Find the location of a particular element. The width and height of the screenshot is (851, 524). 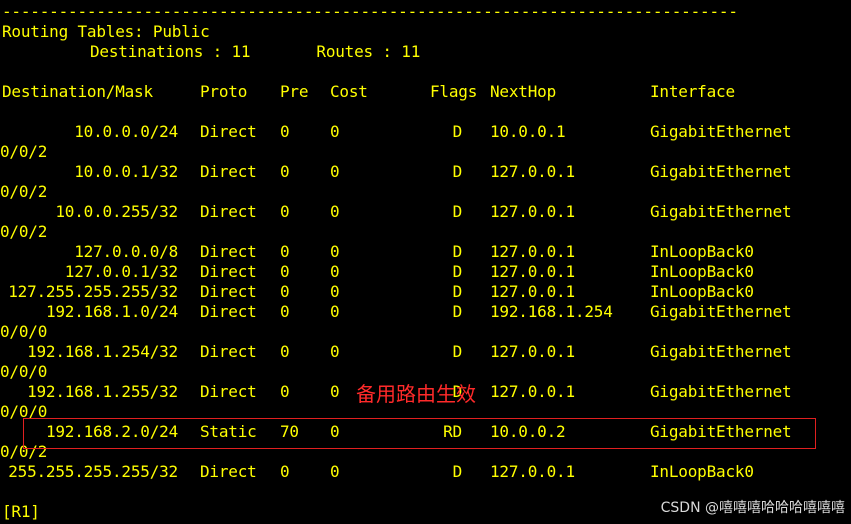

column-cost: Cost is located at coordinates (349, 91).